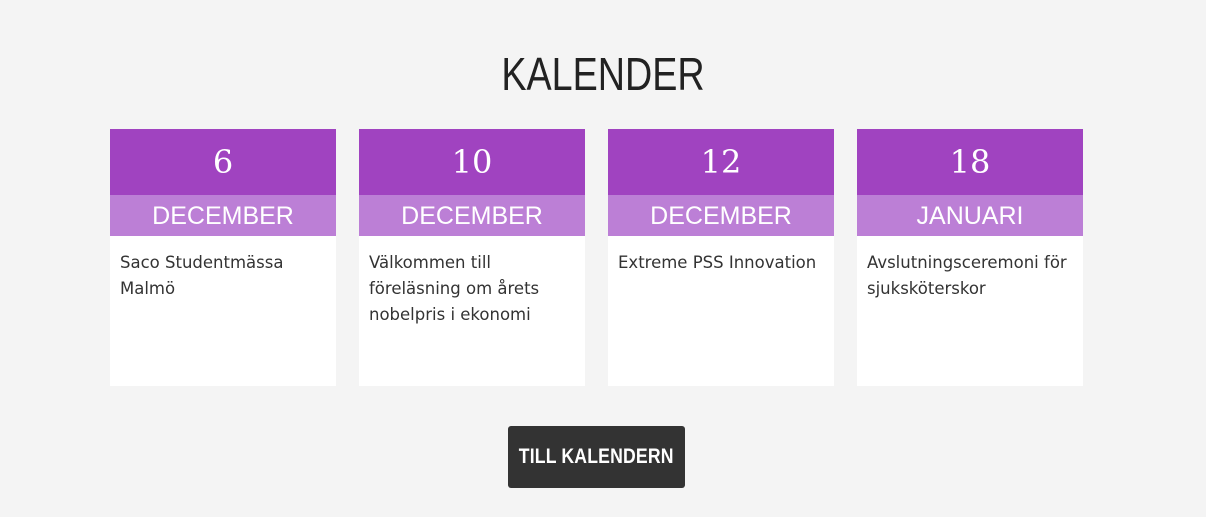 Image resolution: width=1206 pixels, height=517 pixels. What do you see at coordinates (472, 162) in the screenshot?
I see `event-day: 10` at bounding box center [472, 162].